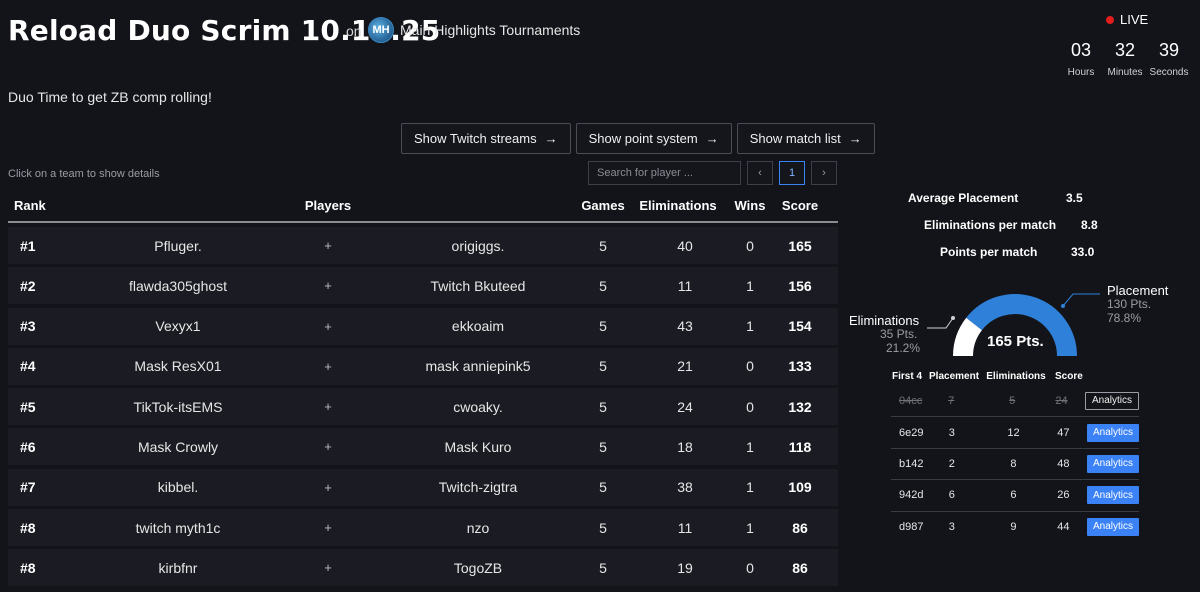  What do you see at coordinates (423, 245) in the screenshot?
I see `table-row: #1 Pfluger. + origiggs. 5 40 0 165` at bounding box center [423, 245].